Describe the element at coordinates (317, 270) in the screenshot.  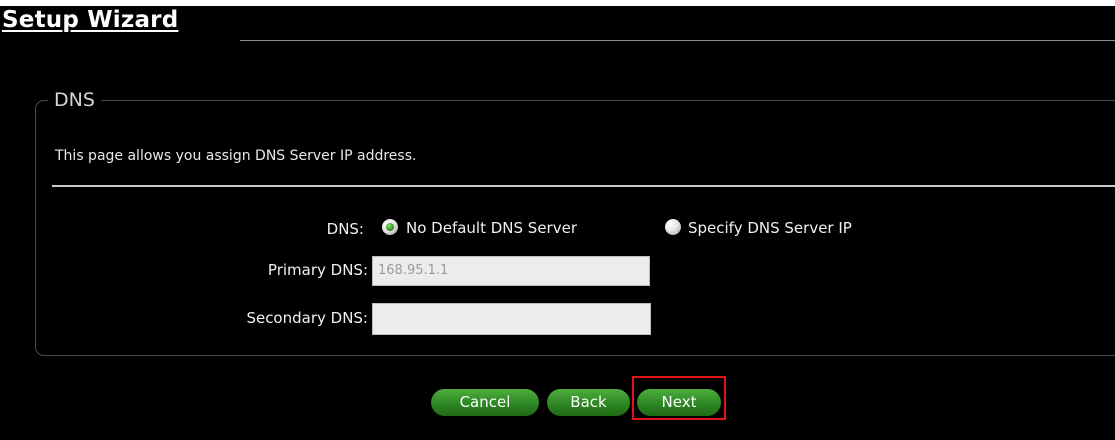
I see `primary-dns-label: Primary DNS:` at that location.